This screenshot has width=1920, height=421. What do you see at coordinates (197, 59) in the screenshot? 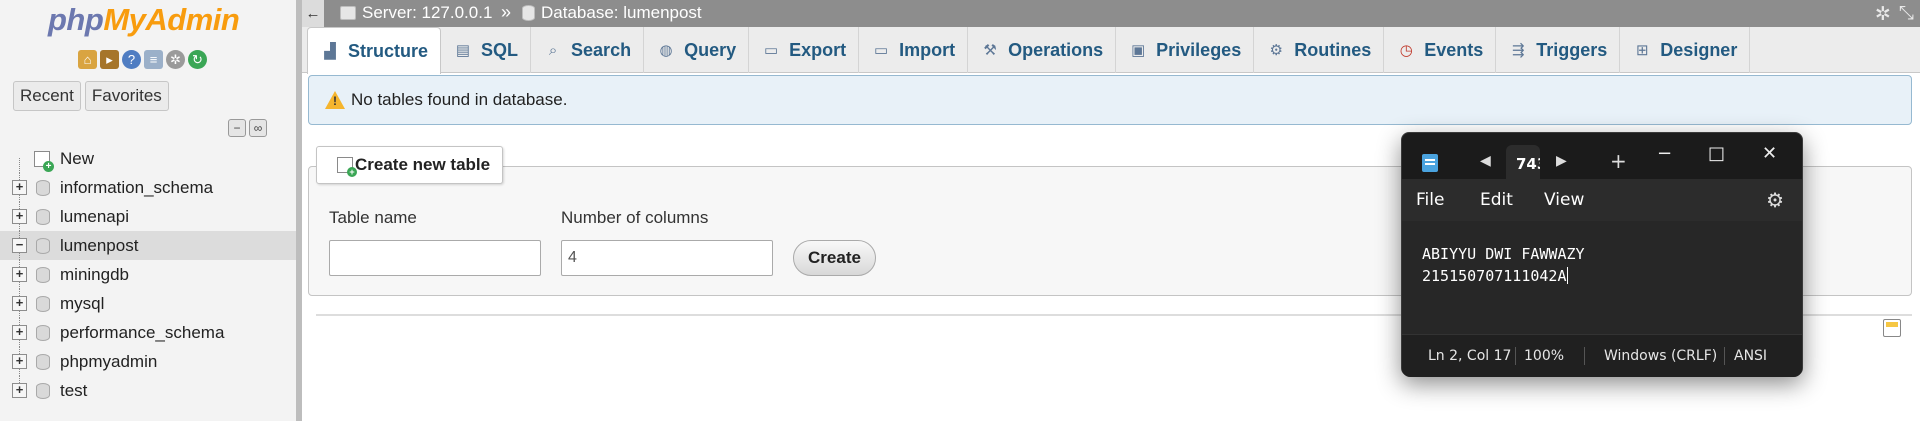
I see `reload-icon: ↻` at bounding box center [197, 59].